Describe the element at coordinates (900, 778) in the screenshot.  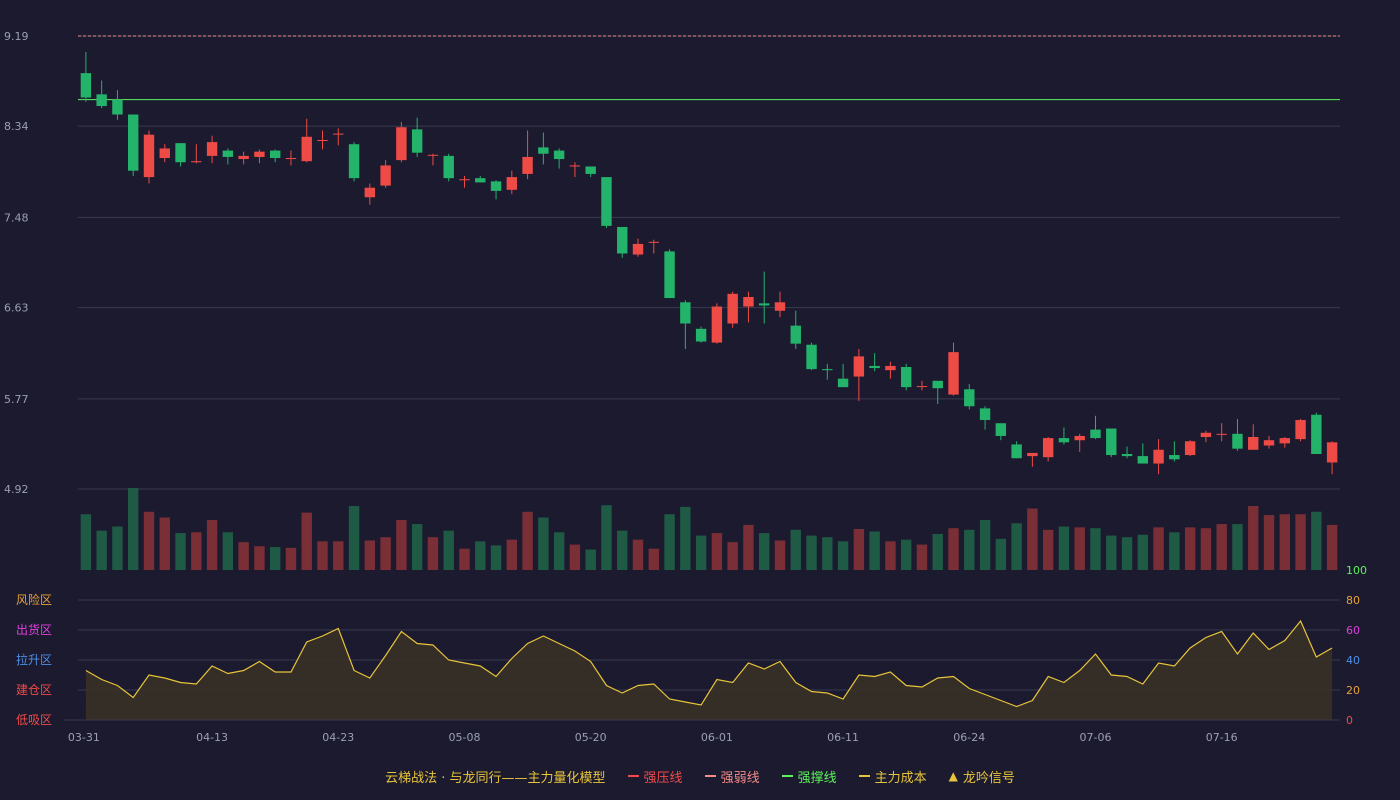
I see `legend-item-label: 主力成本` at that location.